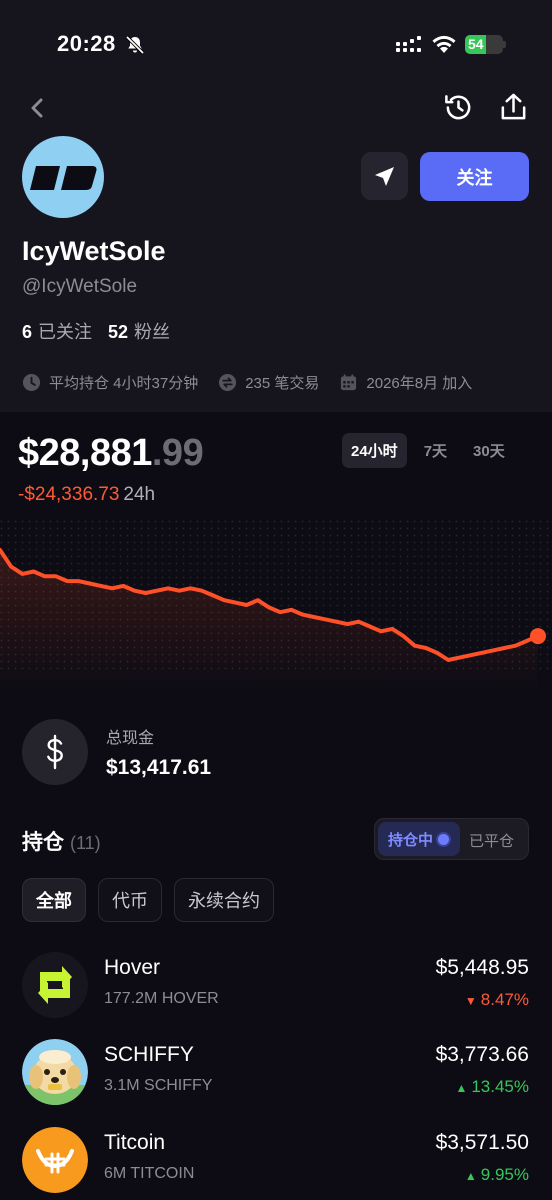 Image resolution: width=552 pixels, height=1200 pixels. Describe the element at coordinates (86, 43) in the screenshot. I see `status-time: 20:28` at that location.